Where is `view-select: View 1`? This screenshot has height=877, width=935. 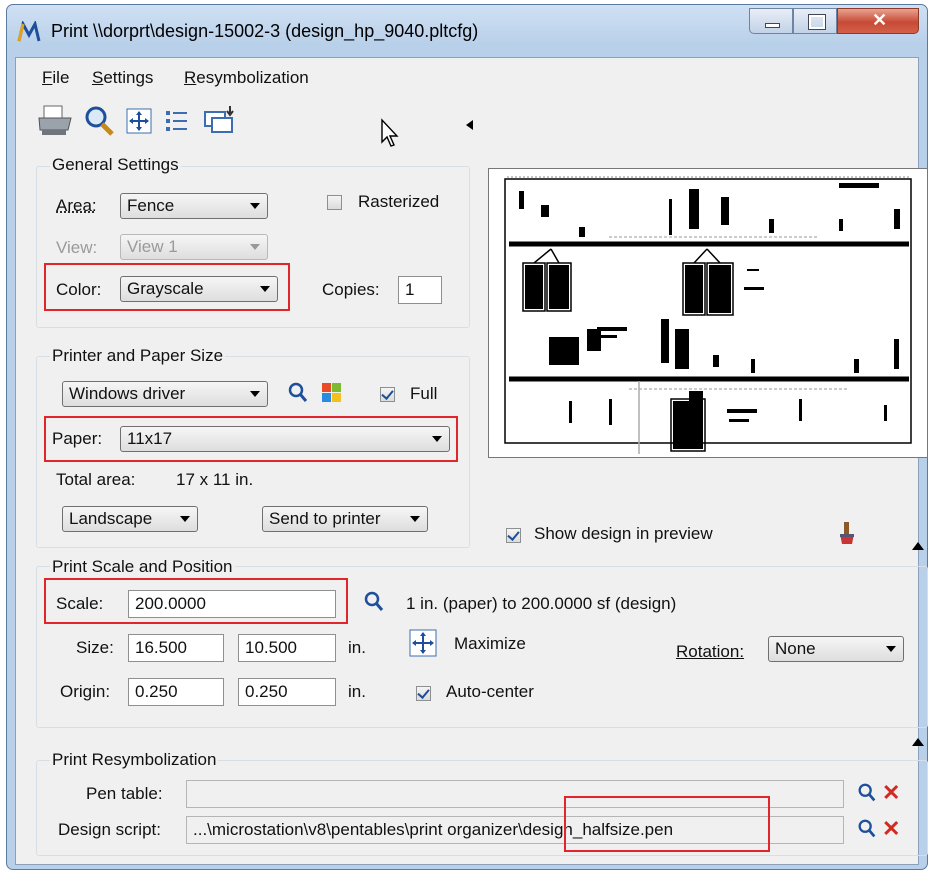
view-select: View 1 is located at coordinates (194, 247).